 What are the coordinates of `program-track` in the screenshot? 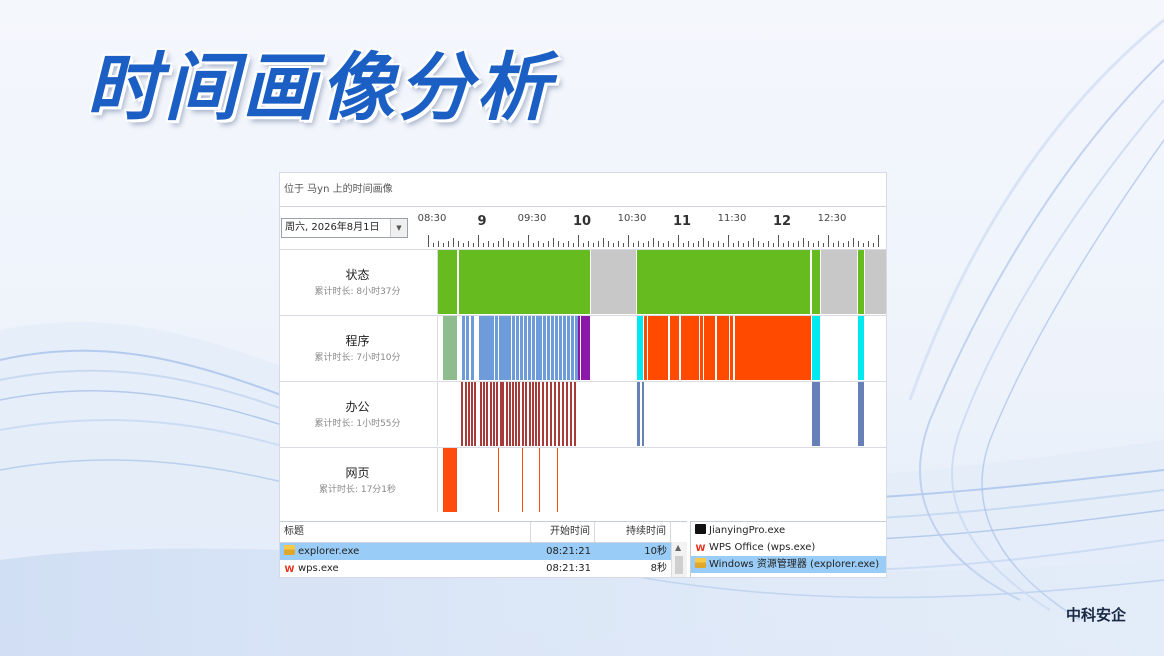 It's located at (661, 348).